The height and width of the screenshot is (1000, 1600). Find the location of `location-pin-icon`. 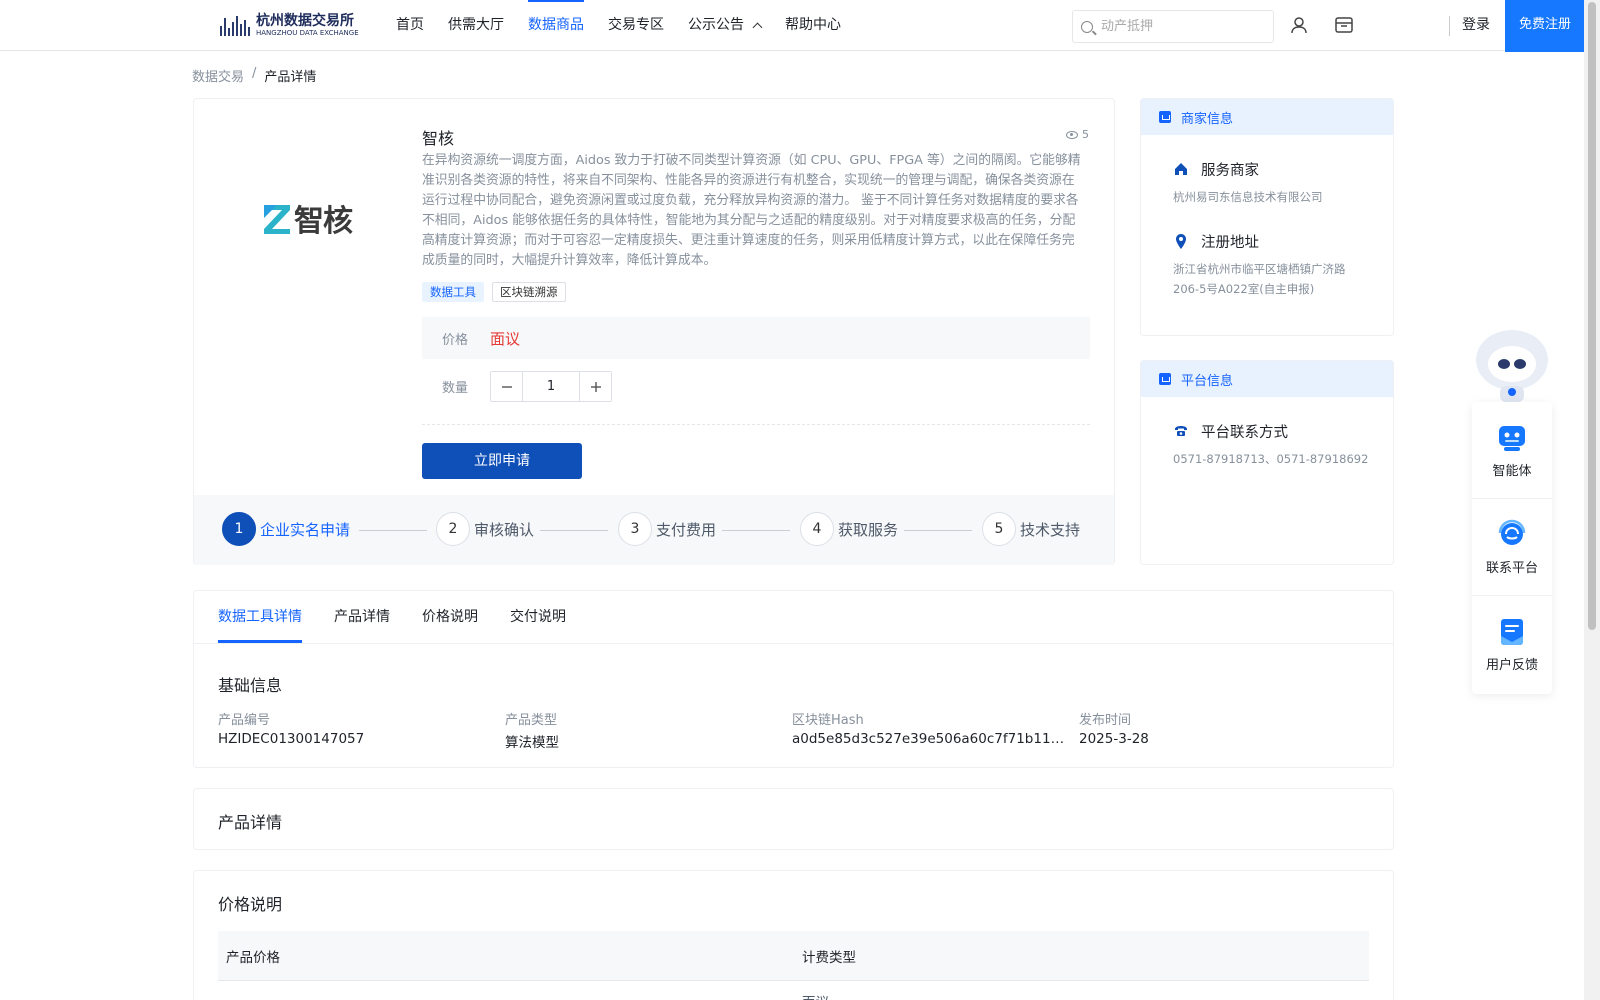

location-pin-icon is located at coordinates (1181, 241).